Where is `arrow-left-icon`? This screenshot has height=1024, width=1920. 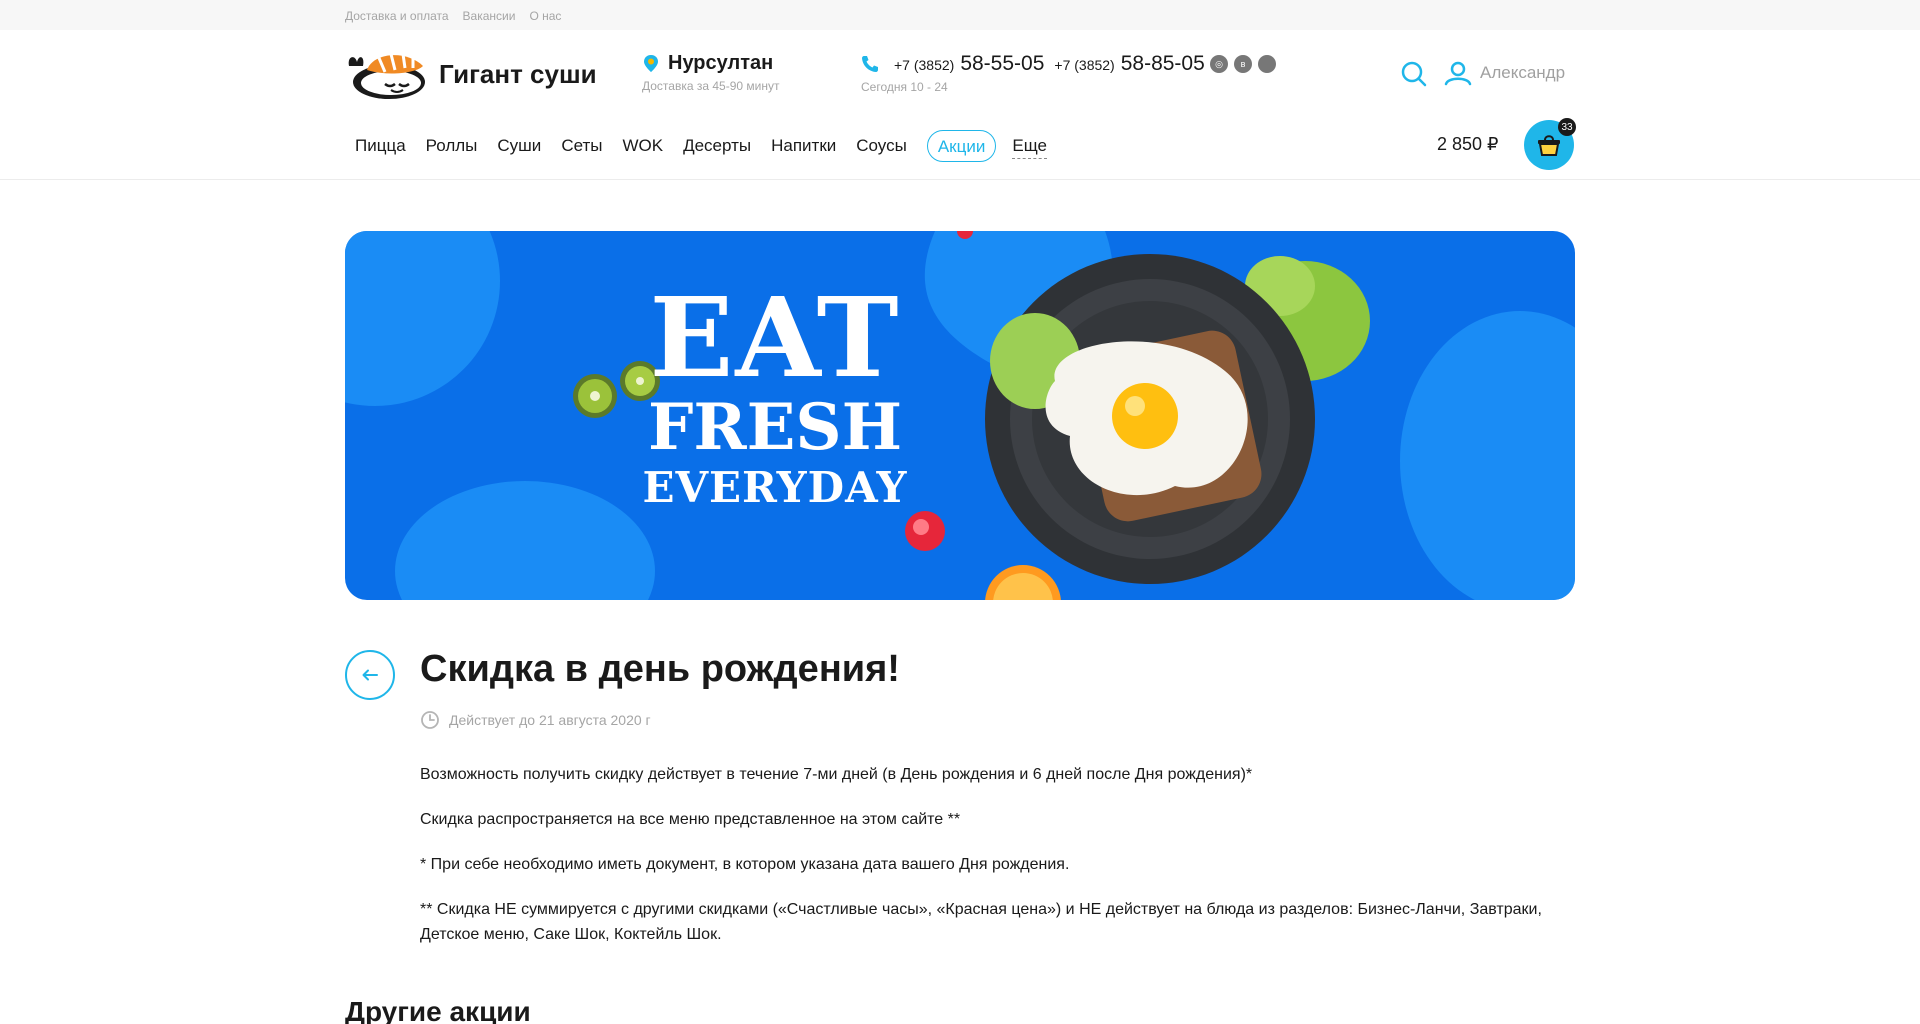
arrow-left-icon is located at coordinates (370, 675).